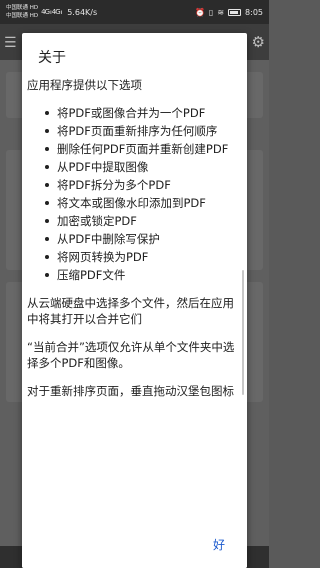 The image size is (320, 568). What do you see at coordinates (141, 185) in the screenshot?
I see `feature-item: 将PDF拆分为多个PDF` at bounding box center [141, 185].